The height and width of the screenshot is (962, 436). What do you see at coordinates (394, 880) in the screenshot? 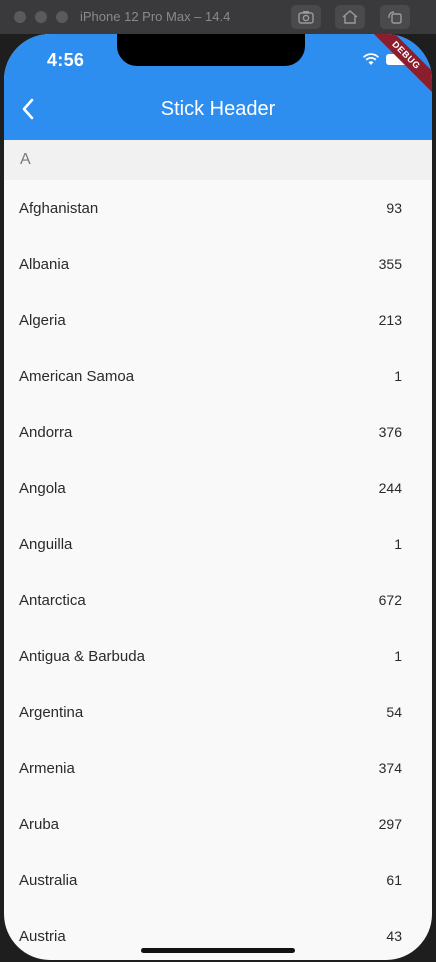
I see `country-count: 61` at bounding box center [394, 880].